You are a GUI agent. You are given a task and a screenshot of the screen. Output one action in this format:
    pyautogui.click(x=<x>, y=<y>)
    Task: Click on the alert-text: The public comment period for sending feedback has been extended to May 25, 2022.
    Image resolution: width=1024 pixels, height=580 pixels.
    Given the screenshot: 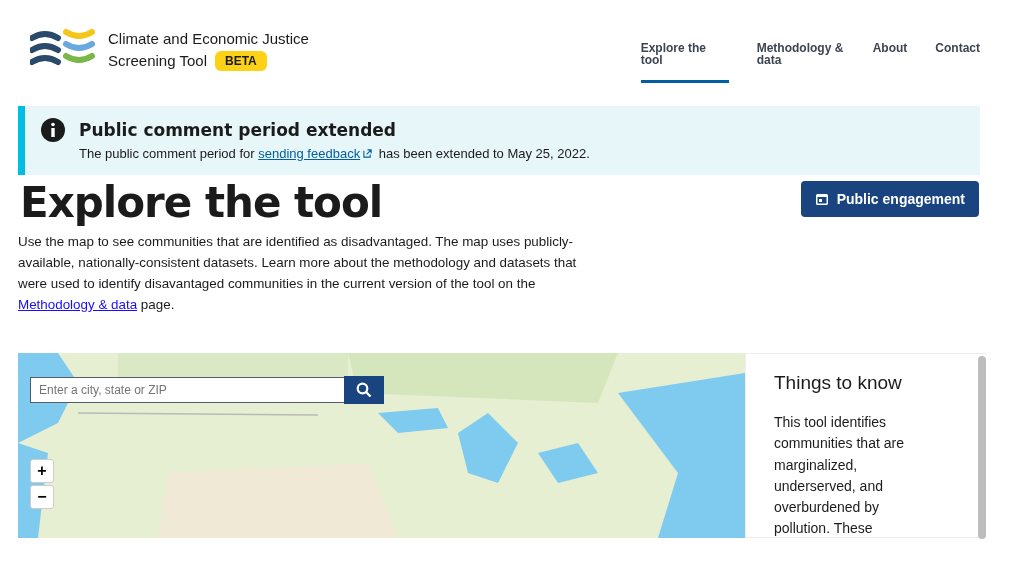 What is the action you would take?
    pyautogui.click(x=334, y=153)
    